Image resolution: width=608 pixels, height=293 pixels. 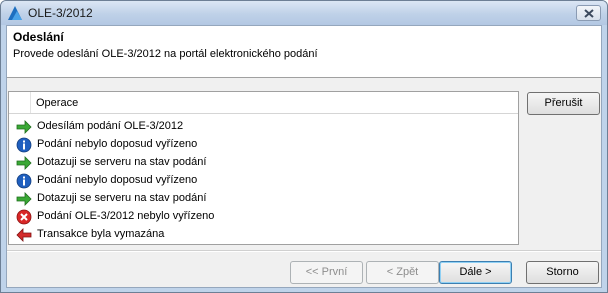 What do you see at coordinates (57, 103) in the screenshot?
I see `column-header-operace: Operace` at bounding box center [57, 103].